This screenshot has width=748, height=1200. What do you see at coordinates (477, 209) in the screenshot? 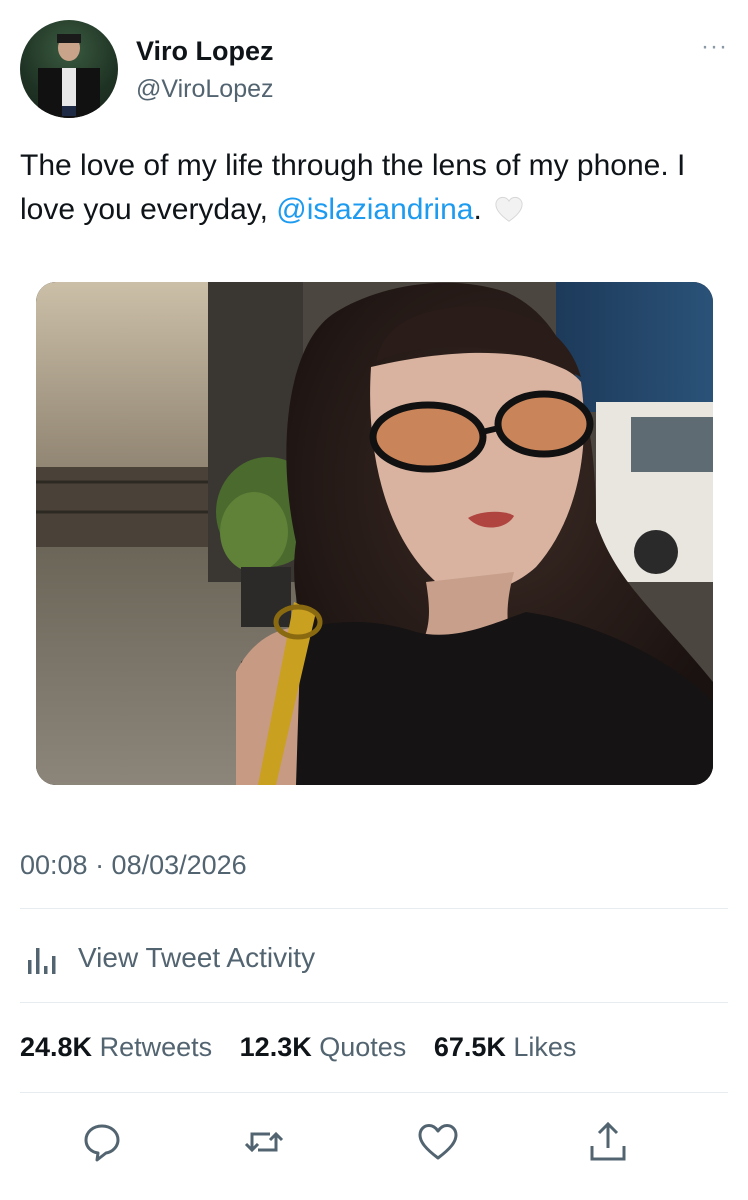
I see `tweet-body-end: .` at bounding box center [477, 209].